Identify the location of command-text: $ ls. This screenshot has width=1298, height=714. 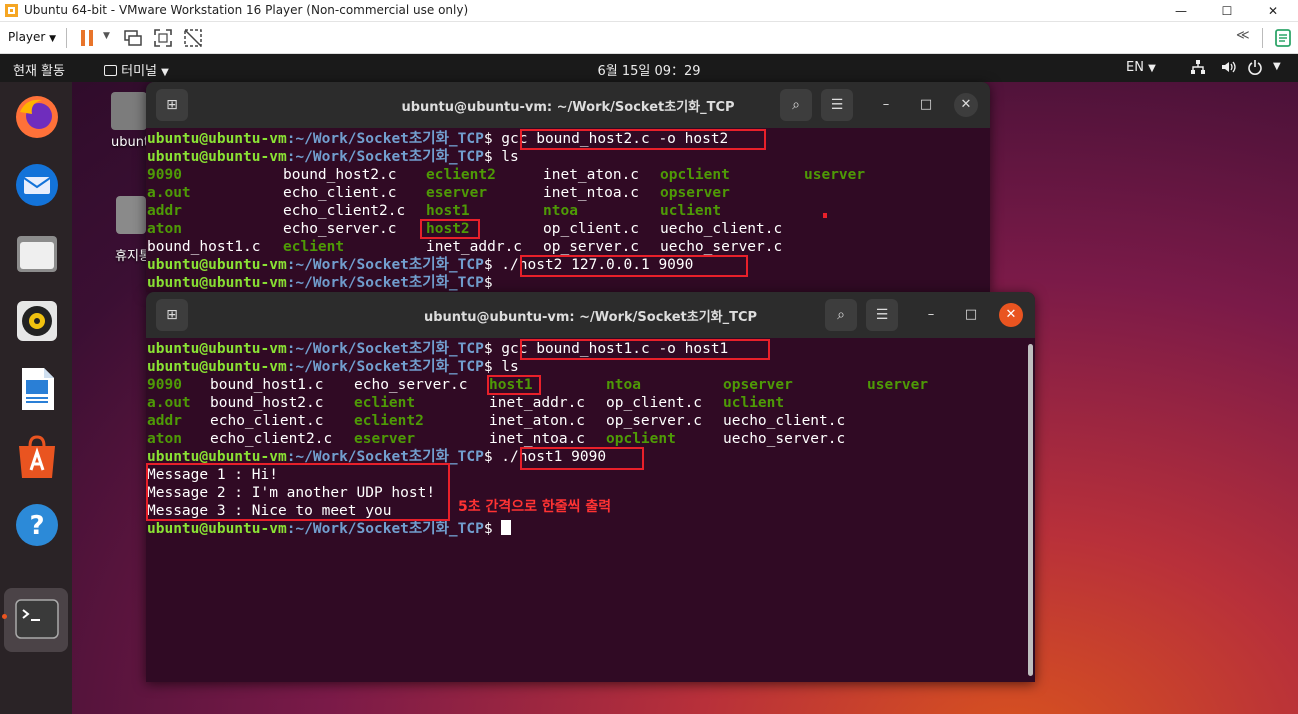
(501, 157).